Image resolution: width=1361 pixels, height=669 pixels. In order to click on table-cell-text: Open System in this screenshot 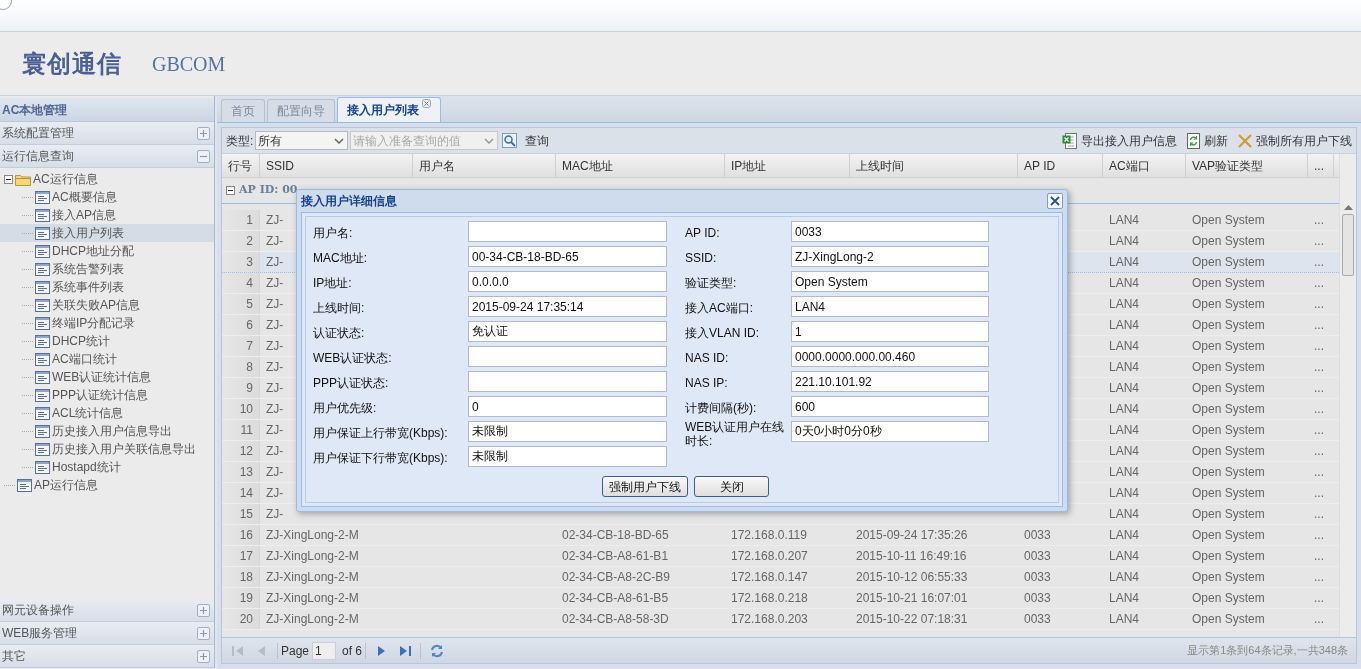, I will do `click(1228, 535)`.